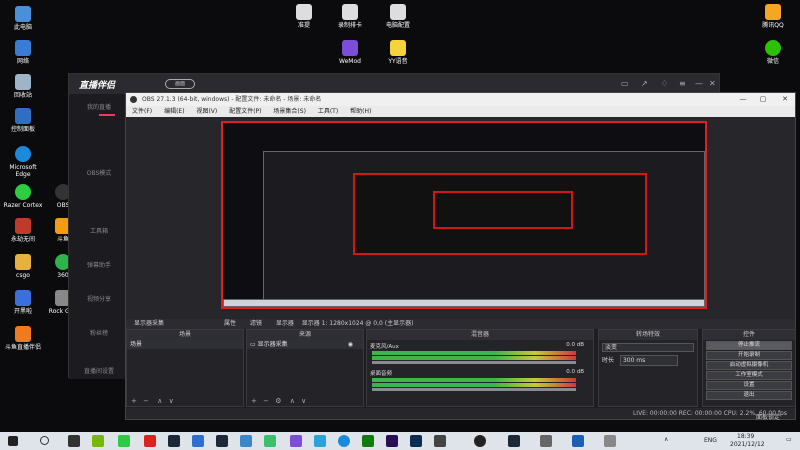 Image resolution: width=800 pixels, height=450 pixels. Describe the element at coordinates (23, 230) in the screenshot. I see `yongjie-icon: 永劫无间` at that location.